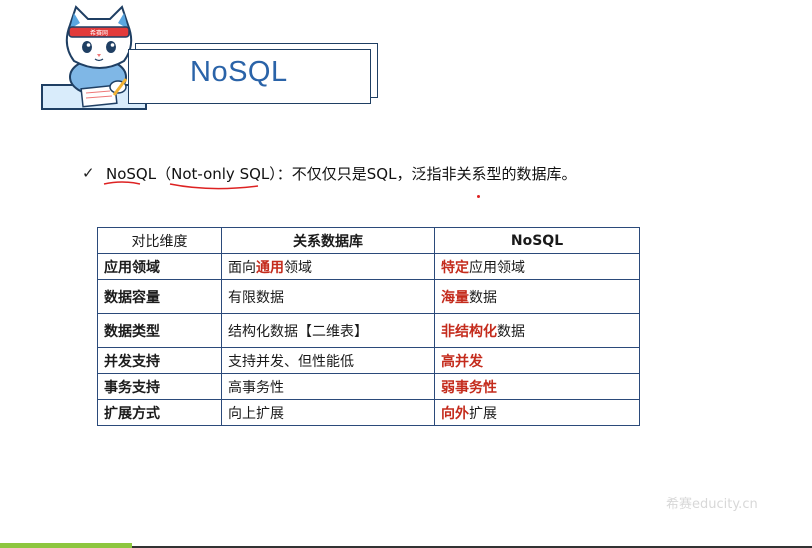 The width and height of the screenshot is (812, 548). Describe the element at coordinates (159, 266) in the screenshot. I see `cell-dimension: 应用领域` at that location.